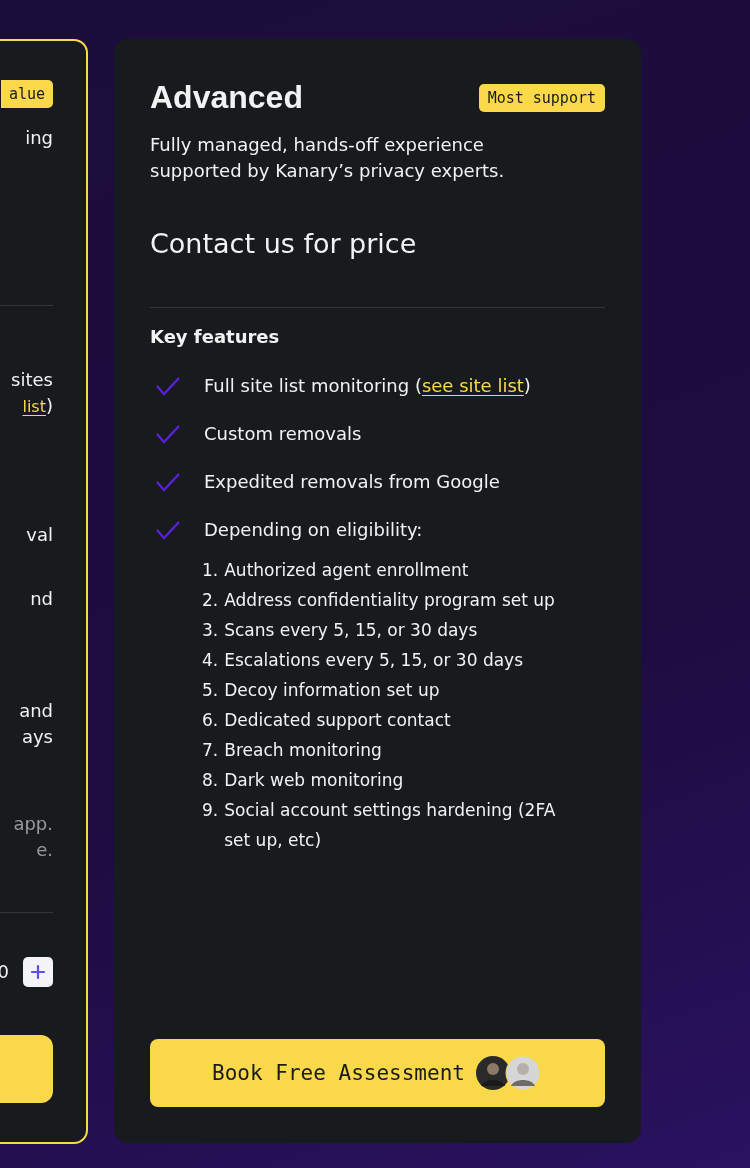 The image size is (750, 1168). I want to click on feature-text: Full site list monitoring (see site list), so click(367, 386).